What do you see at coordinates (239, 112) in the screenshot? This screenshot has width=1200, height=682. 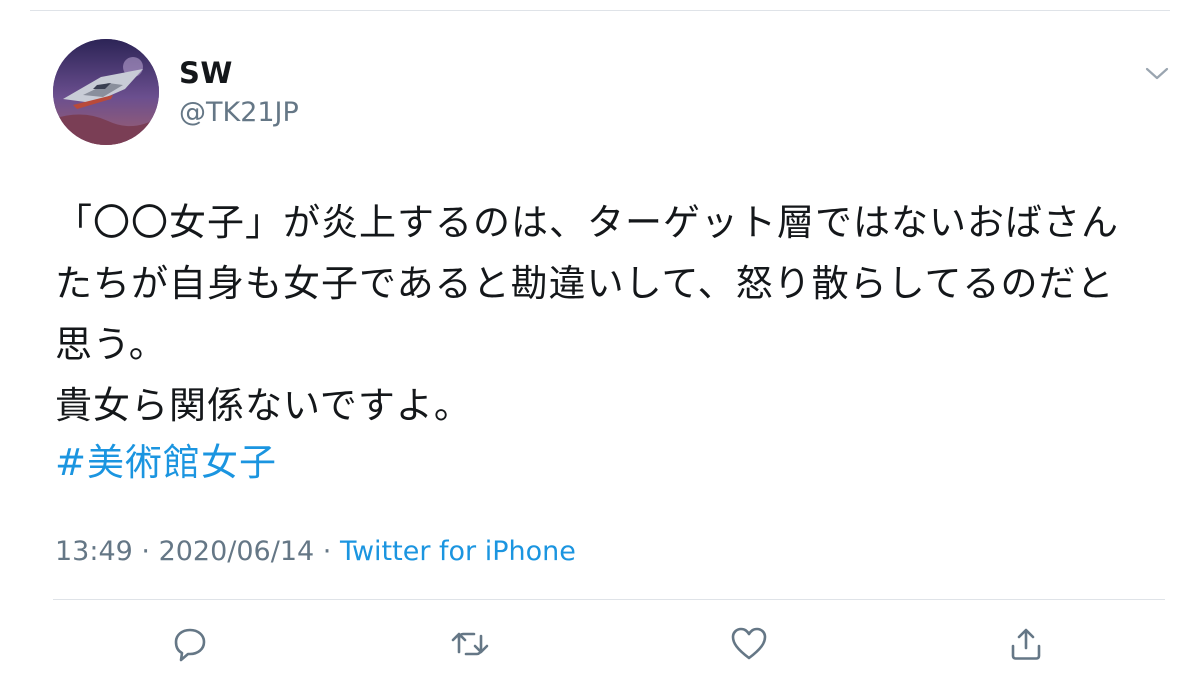 I see `user-handle: @TK21JP` at bounding box center [239, 112].